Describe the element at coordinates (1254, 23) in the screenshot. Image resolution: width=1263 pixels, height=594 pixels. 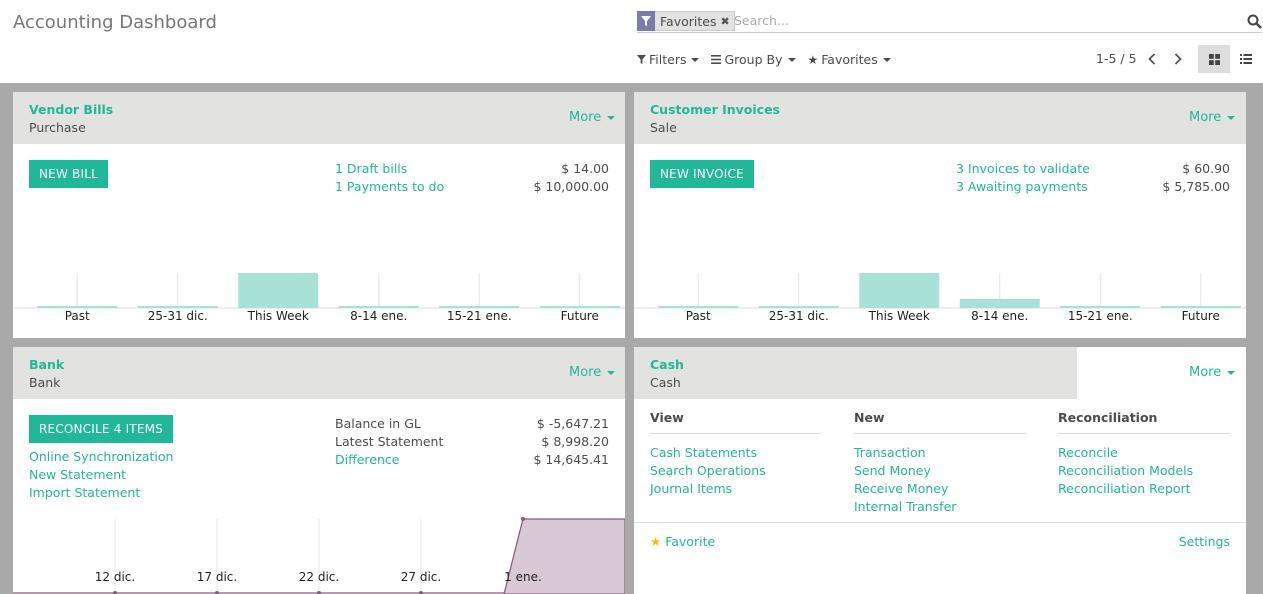
I see `search-icon` at that location.